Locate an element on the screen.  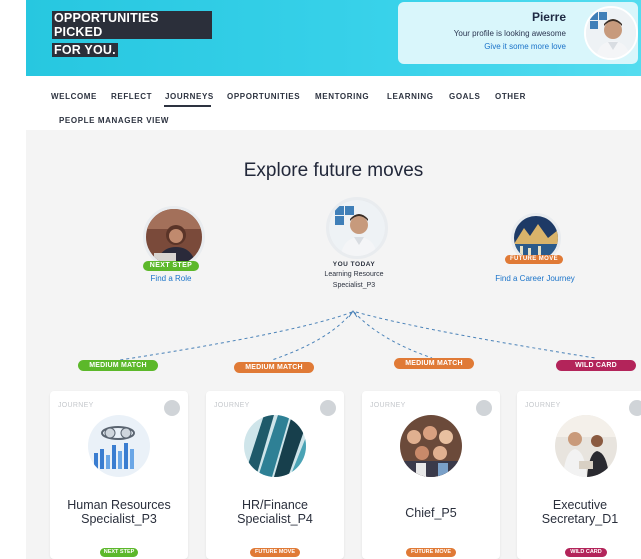
glass-building-photo is located at coordinates (275, 446).